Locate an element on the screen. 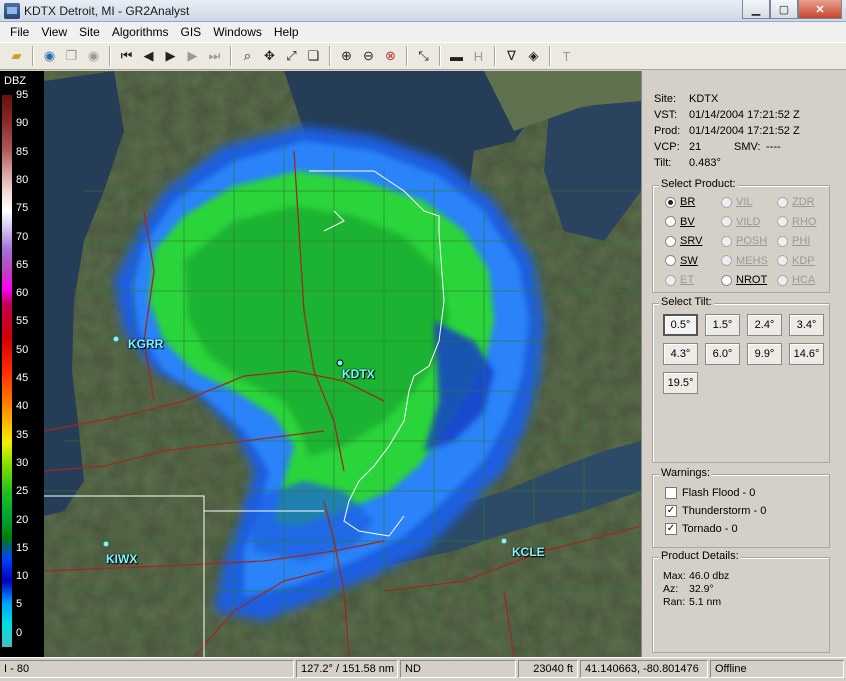  product-option-srv: SRV is located at coordinates (683, 241).